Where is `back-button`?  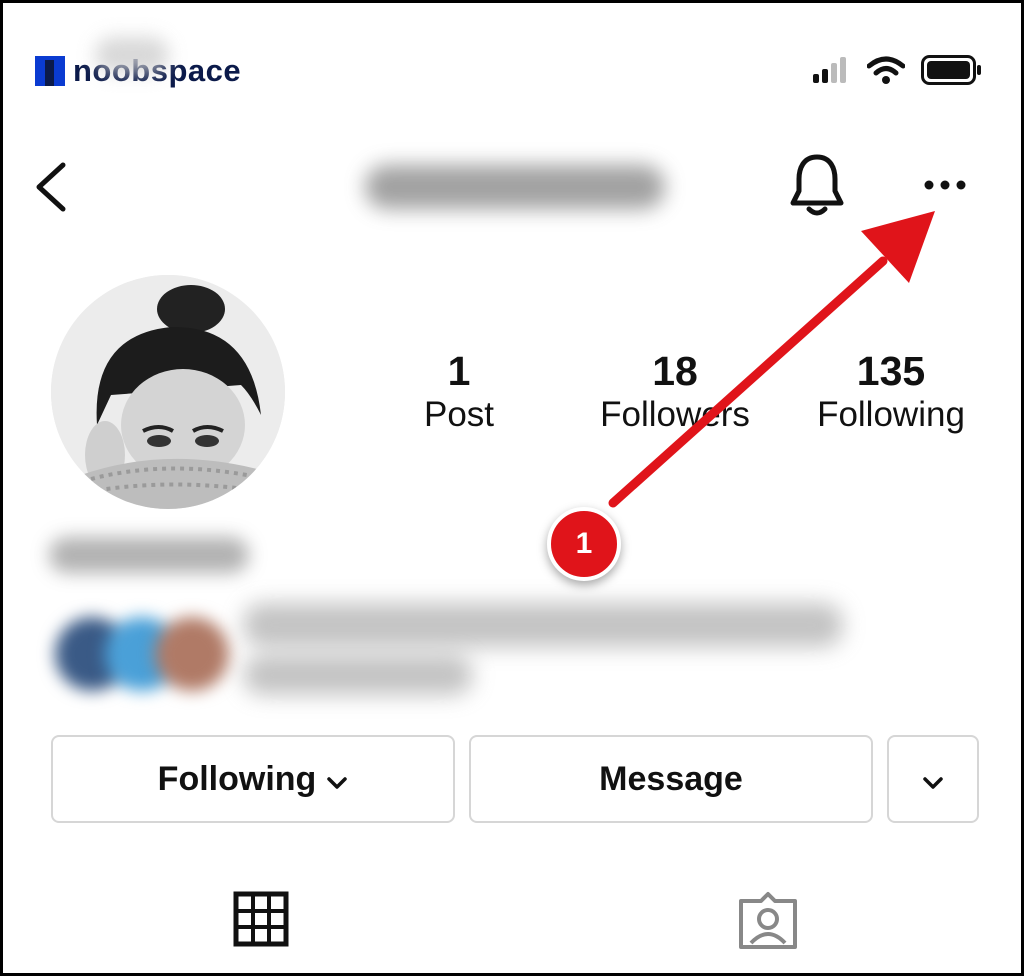 back-button is located at coordinates (51, 187).